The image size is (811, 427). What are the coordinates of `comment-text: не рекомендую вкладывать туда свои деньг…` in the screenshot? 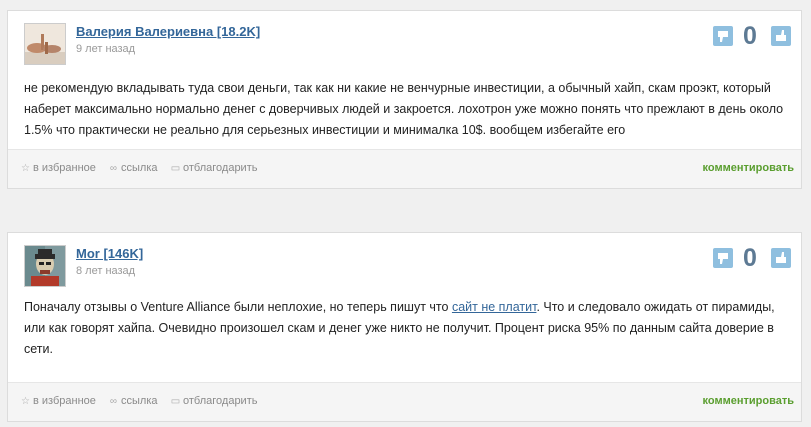 It's located at (404, 109).